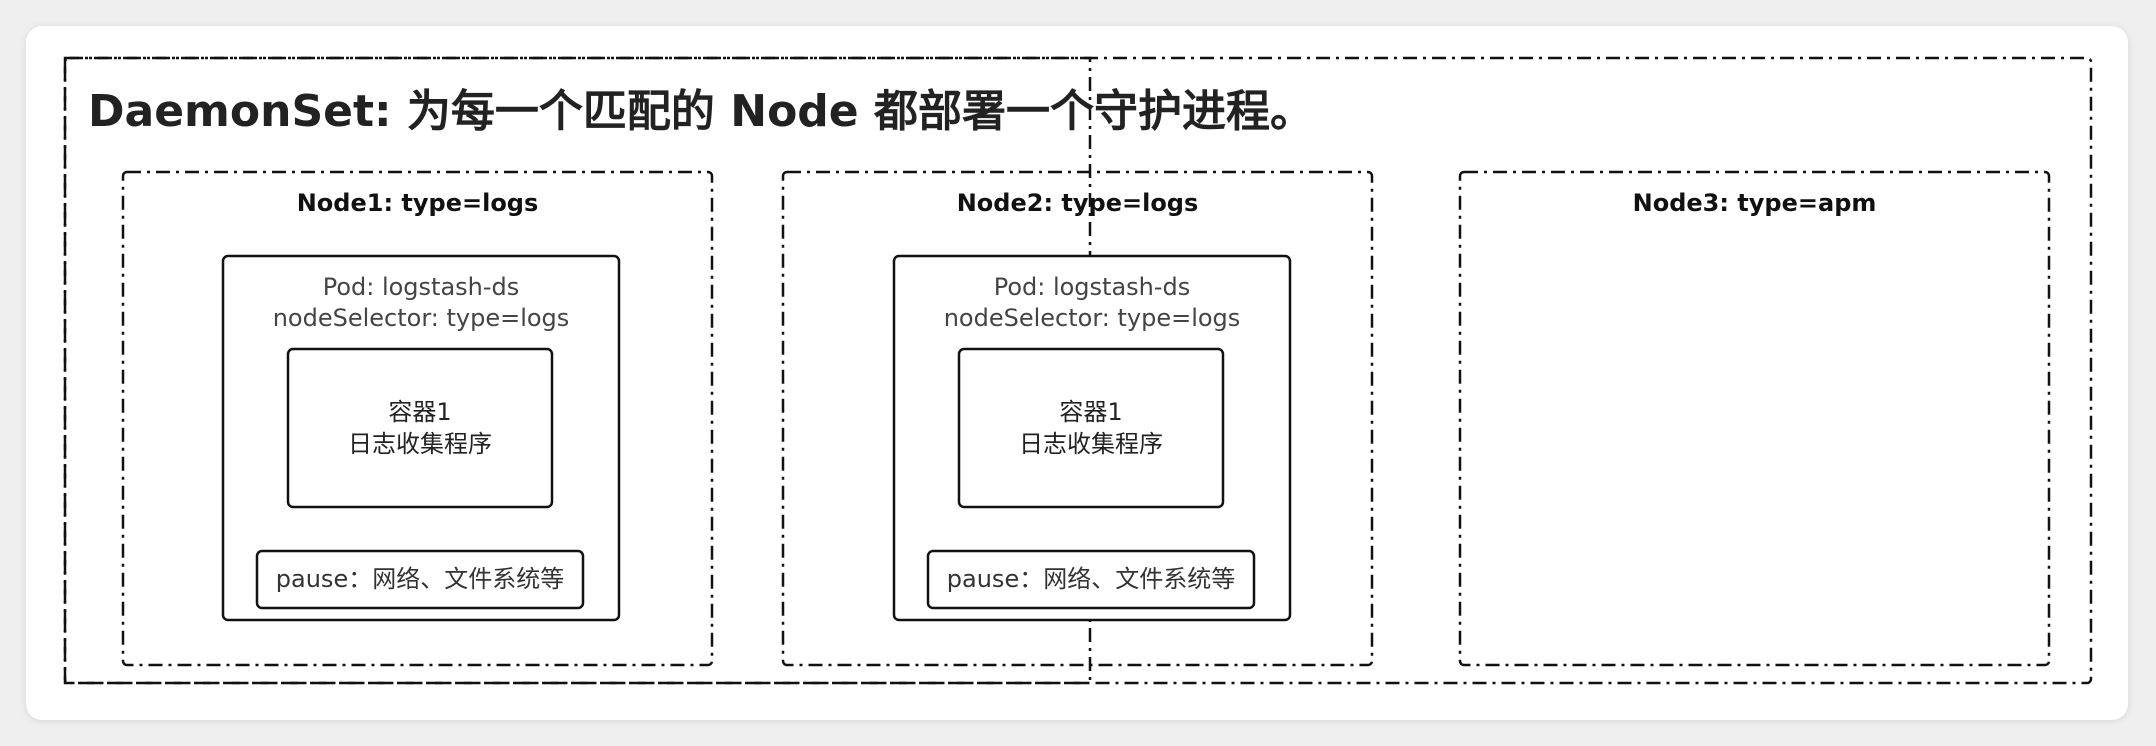  Describe the element at coordinates (420, 444) in the screenshot. I see `node1-container-desc: 日志收集程序` at that location.